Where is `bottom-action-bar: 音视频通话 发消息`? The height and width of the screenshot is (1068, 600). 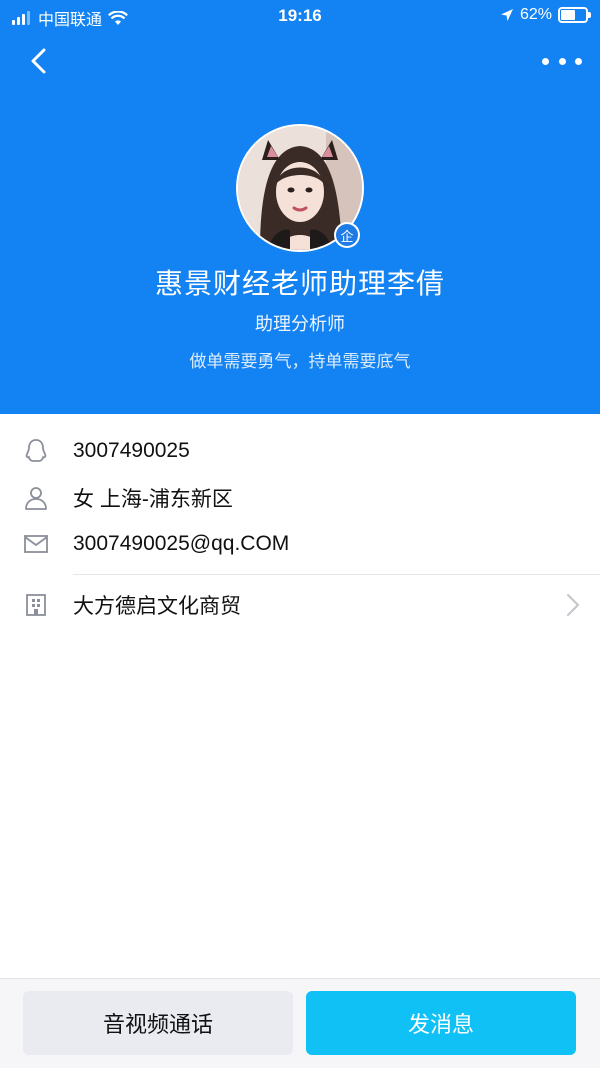
bottom-action-bar: 音视频通话 发消息 is located at coordinates (300, 1023).